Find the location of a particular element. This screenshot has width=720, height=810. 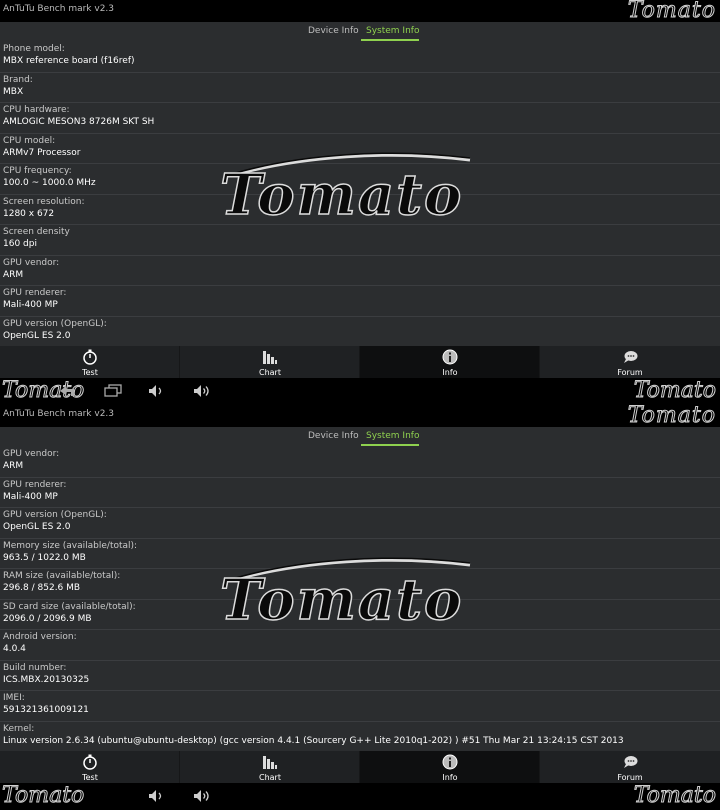

watermark-left: Tomato is located at coordinates (43, 796).